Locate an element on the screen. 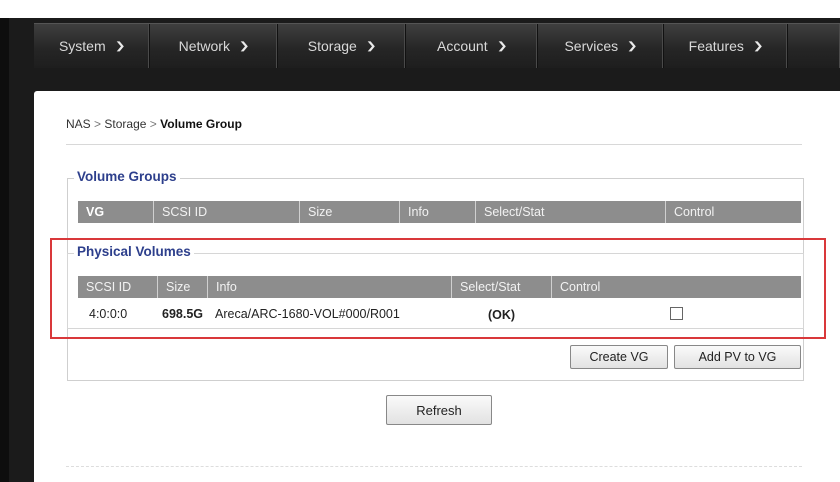 Image resolution: width=840 pixels, height=482 pixels. breadcrumb-nas: NAS is located at coordinates (78, 124).